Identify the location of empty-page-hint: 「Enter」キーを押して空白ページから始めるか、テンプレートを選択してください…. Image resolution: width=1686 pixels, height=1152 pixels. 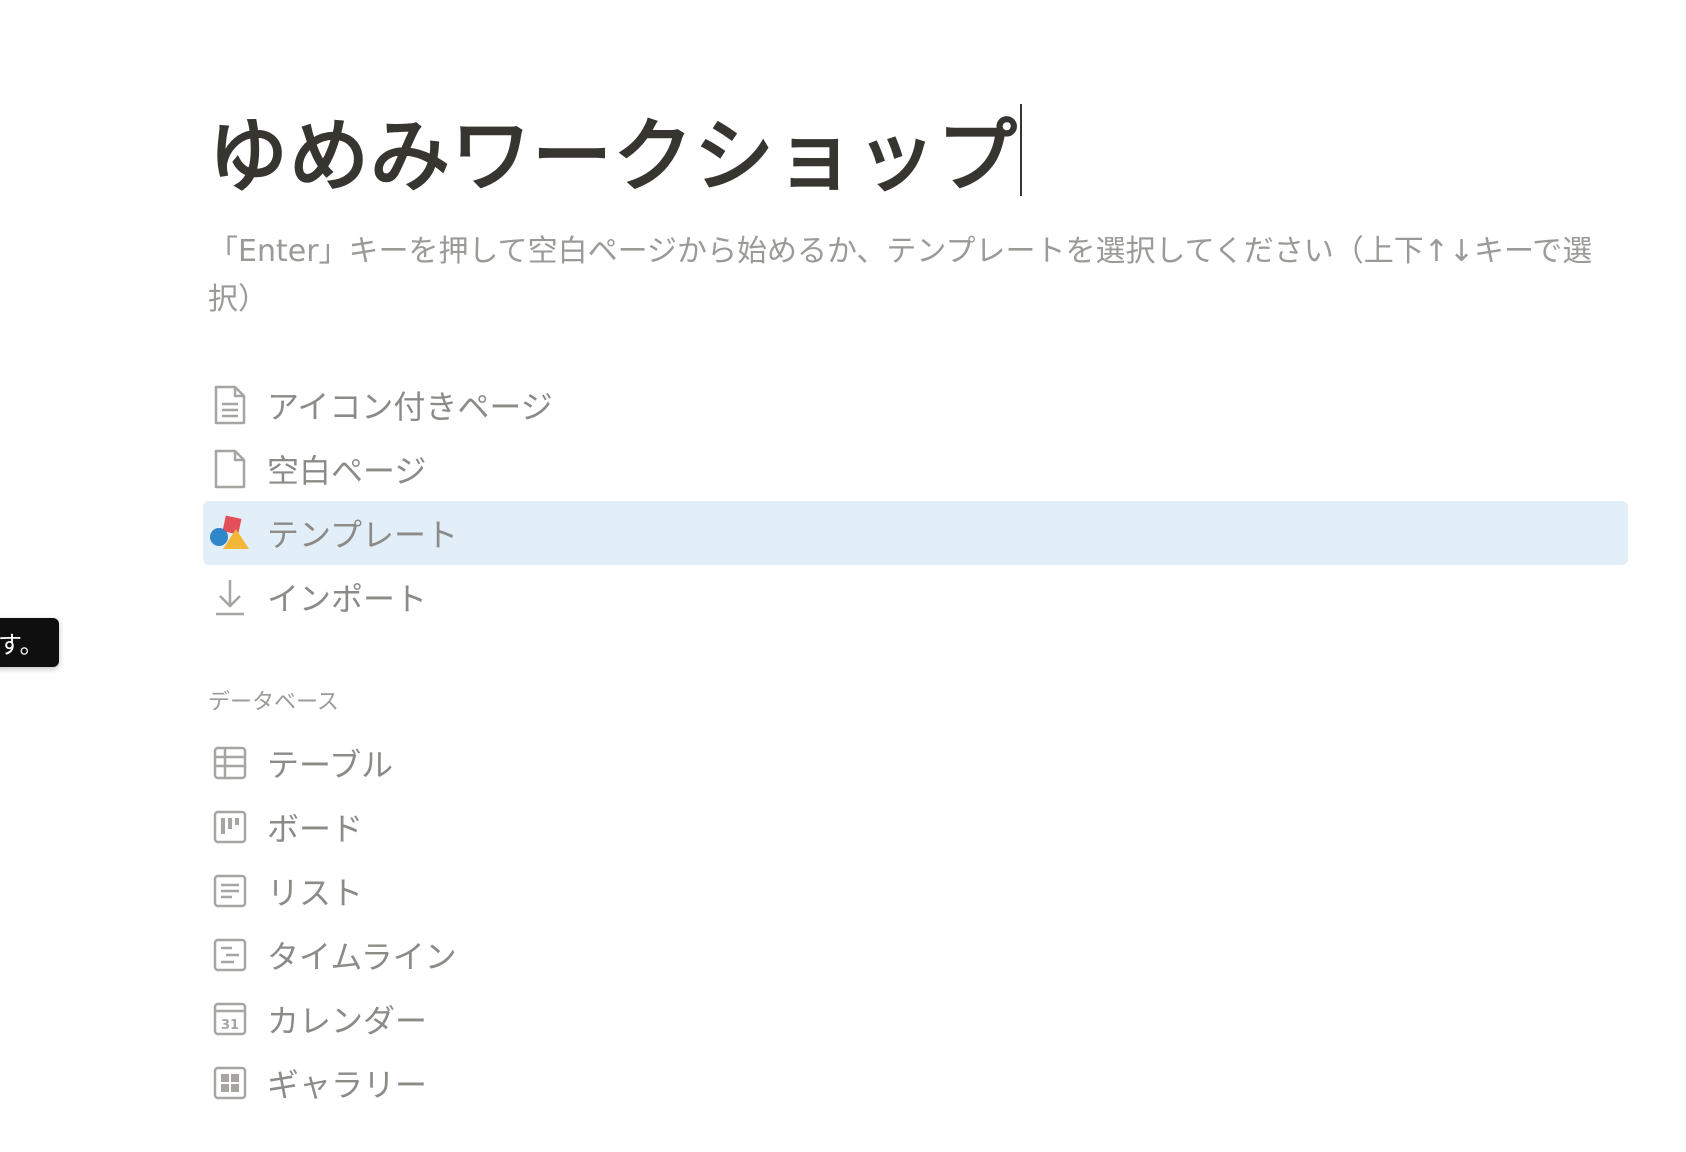
(900, 275).